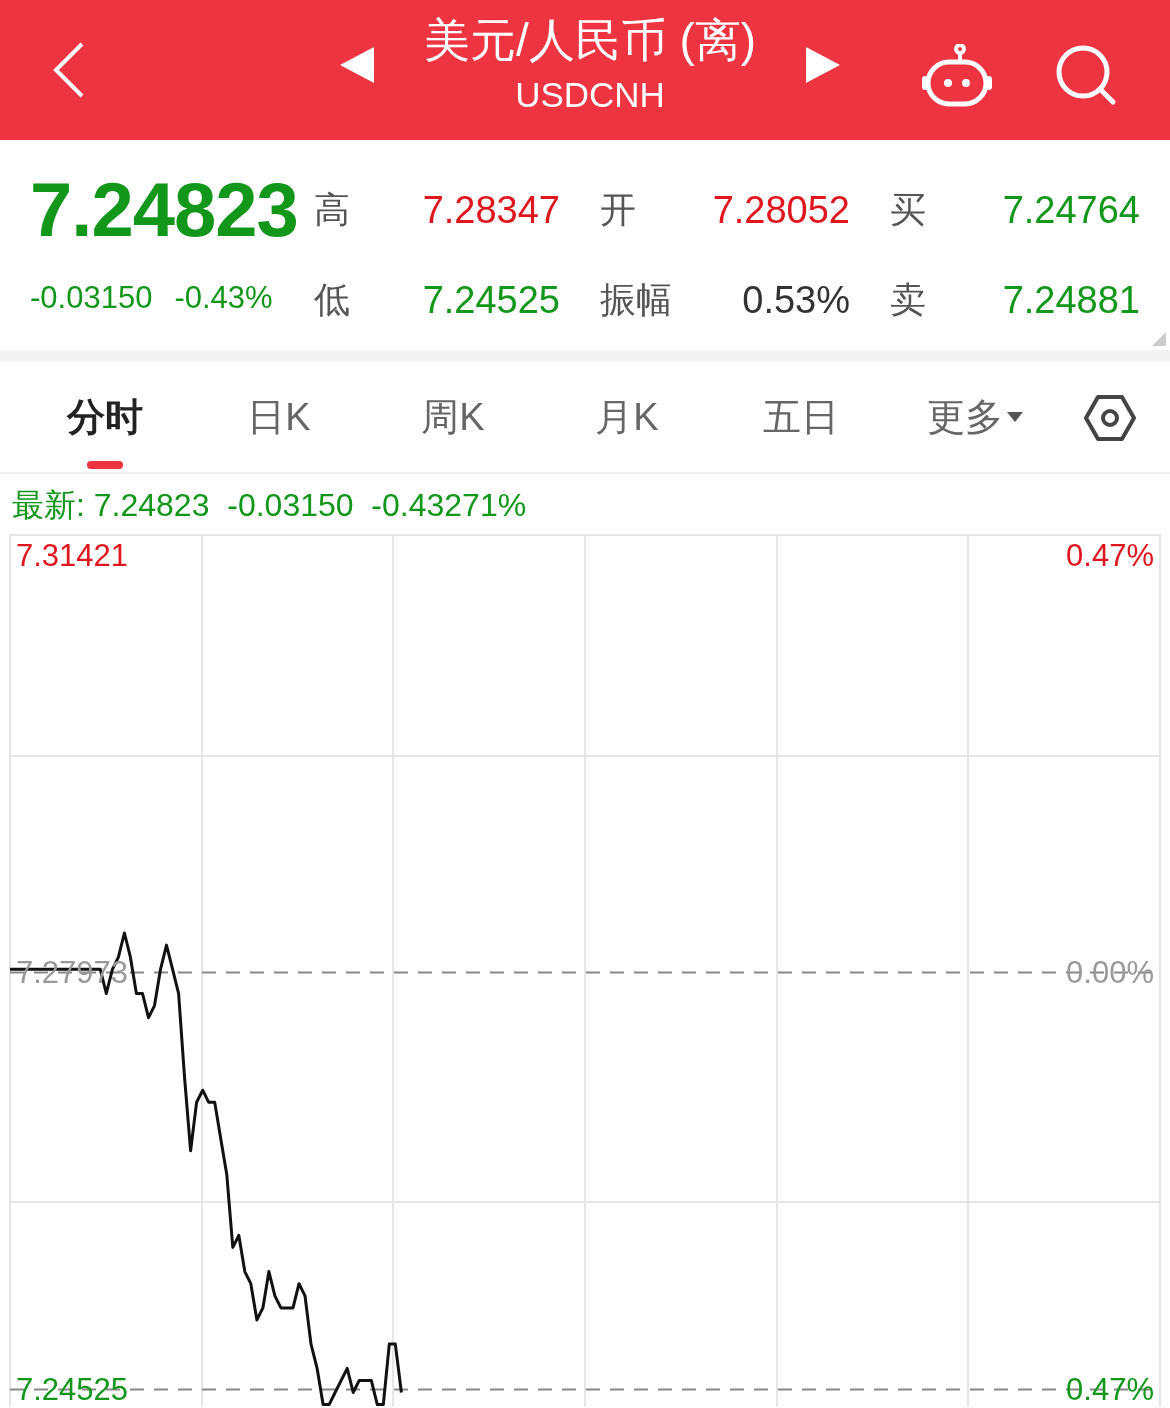  What do you see at coordinates (453, 417) in the screenshot?
I see `chart-tab: 周K` at bounding box center [453, 417].